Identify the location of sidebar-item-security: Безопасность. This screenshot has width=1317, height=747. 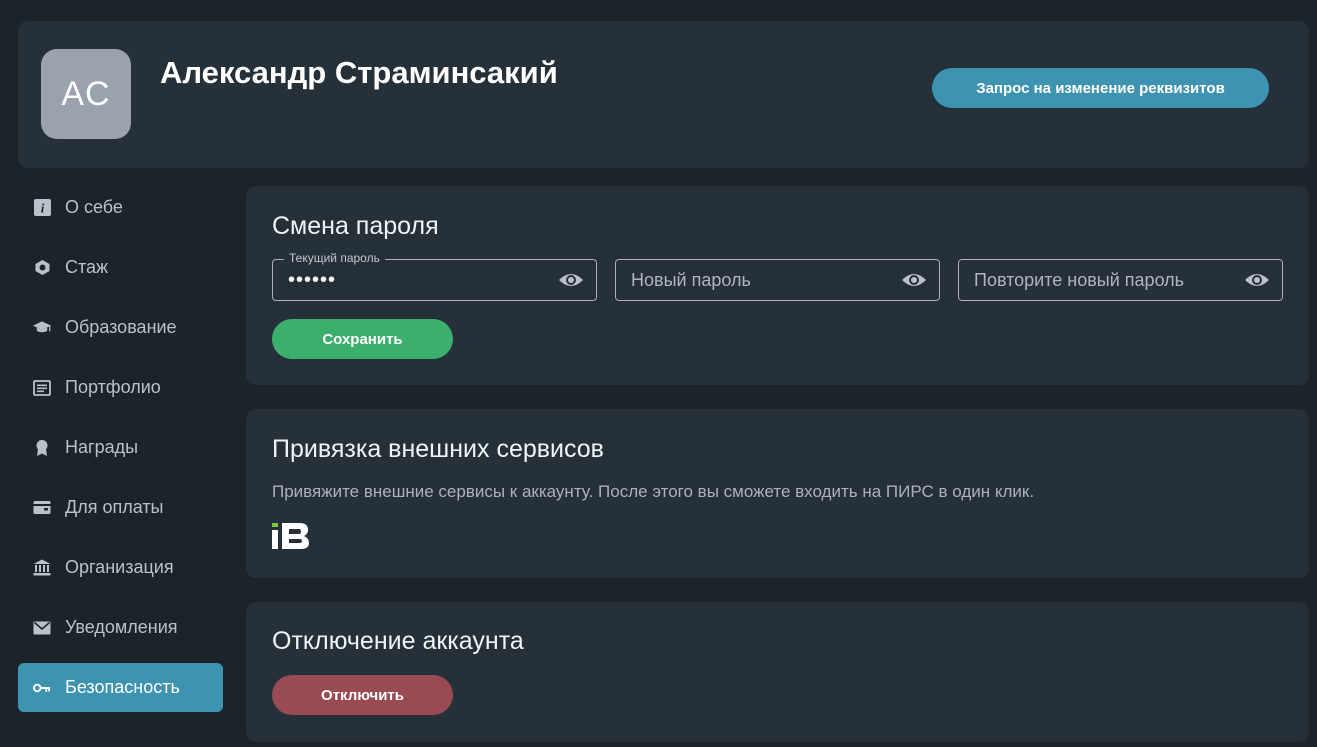
(120, 687).